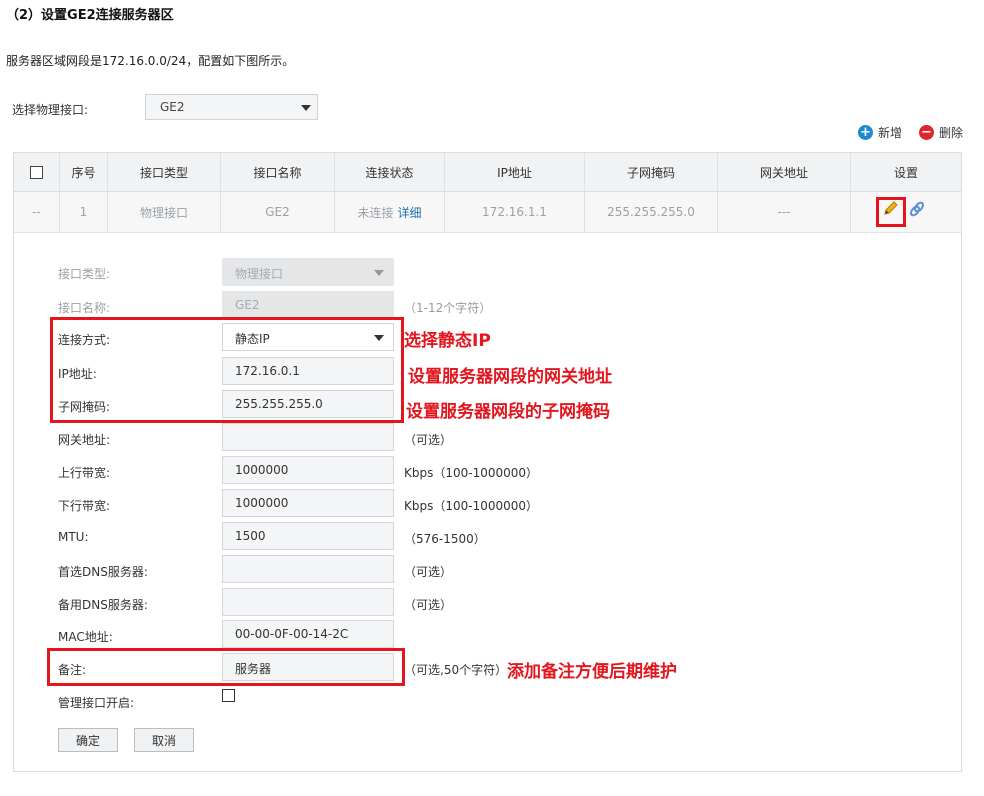 The height and width of the screenshot is (796, 984). I want to click on physical-interface-value: GE2, so click(172, 107).